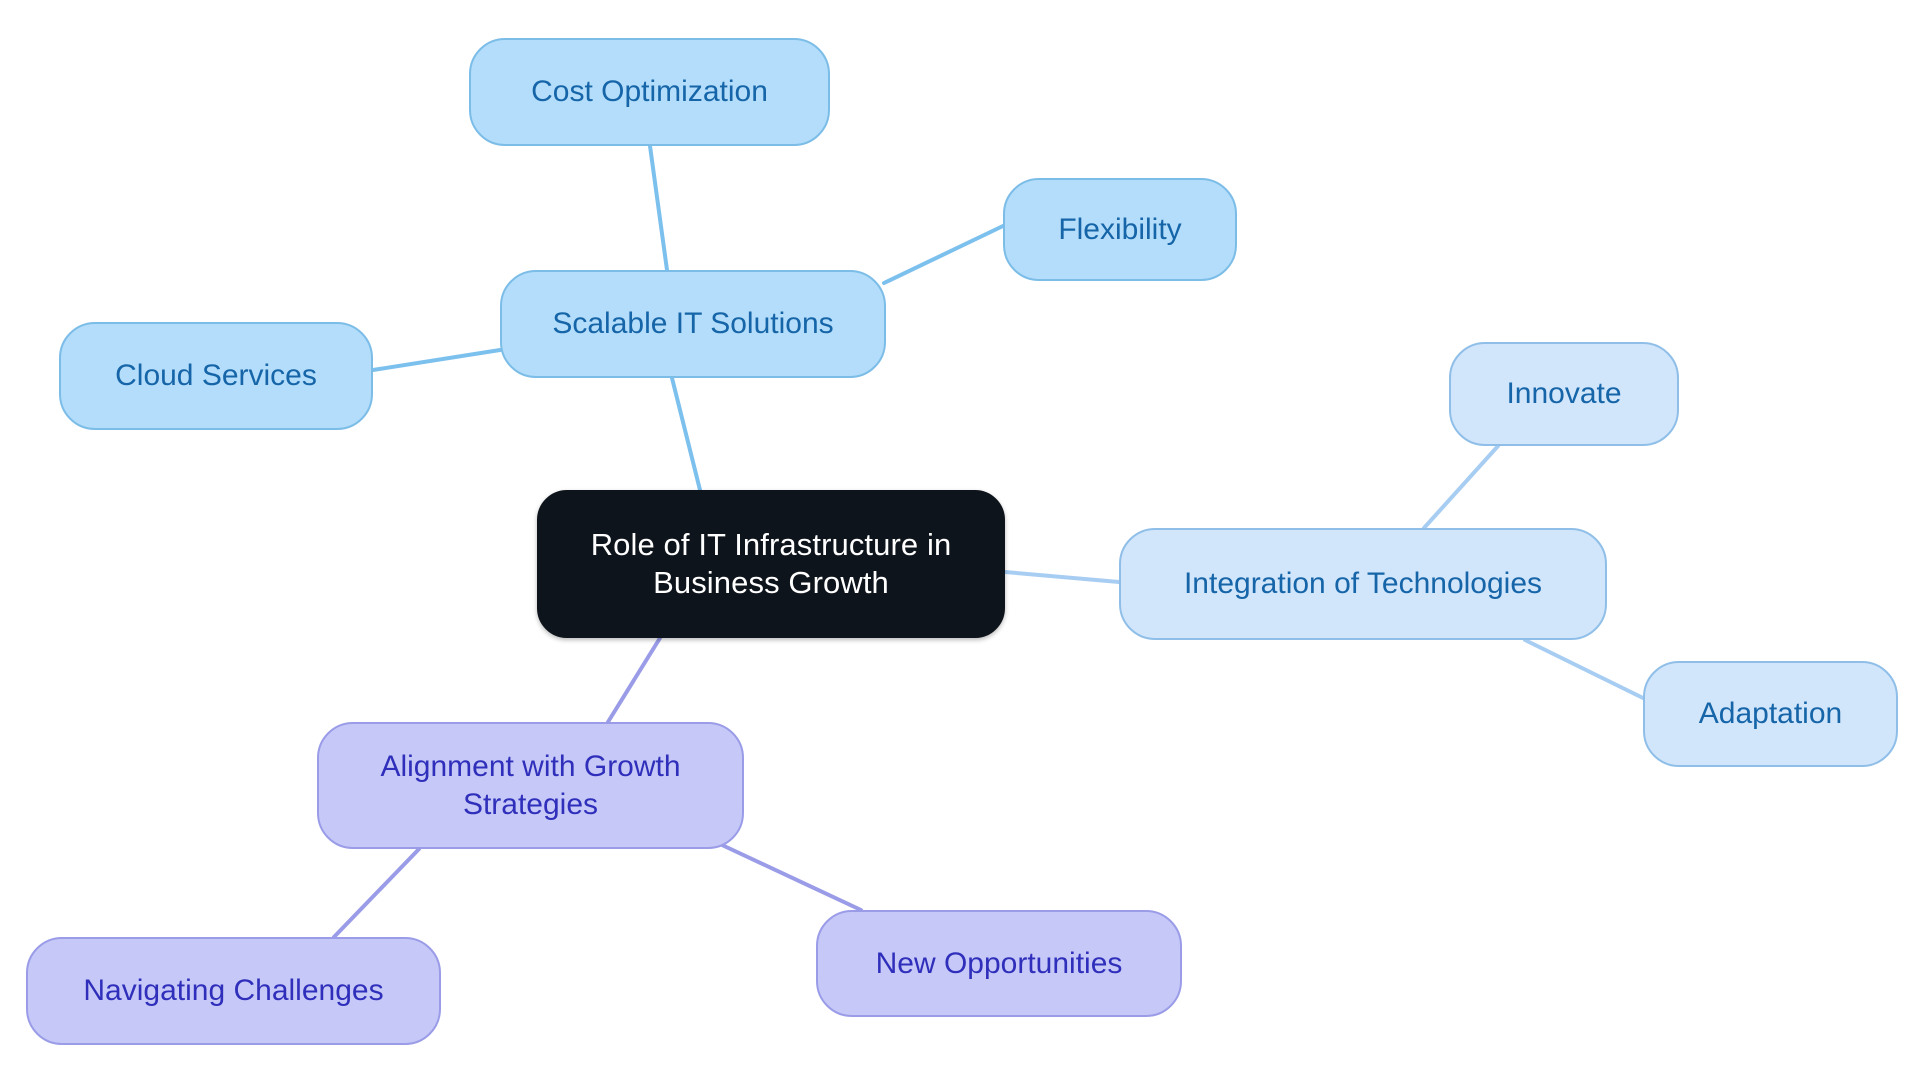 This screenshot has height=1083, width=1920. Describe the element at coordinates (943, 254) in the screenshot. I see `edge-scalable-to-flexibility` at that location.